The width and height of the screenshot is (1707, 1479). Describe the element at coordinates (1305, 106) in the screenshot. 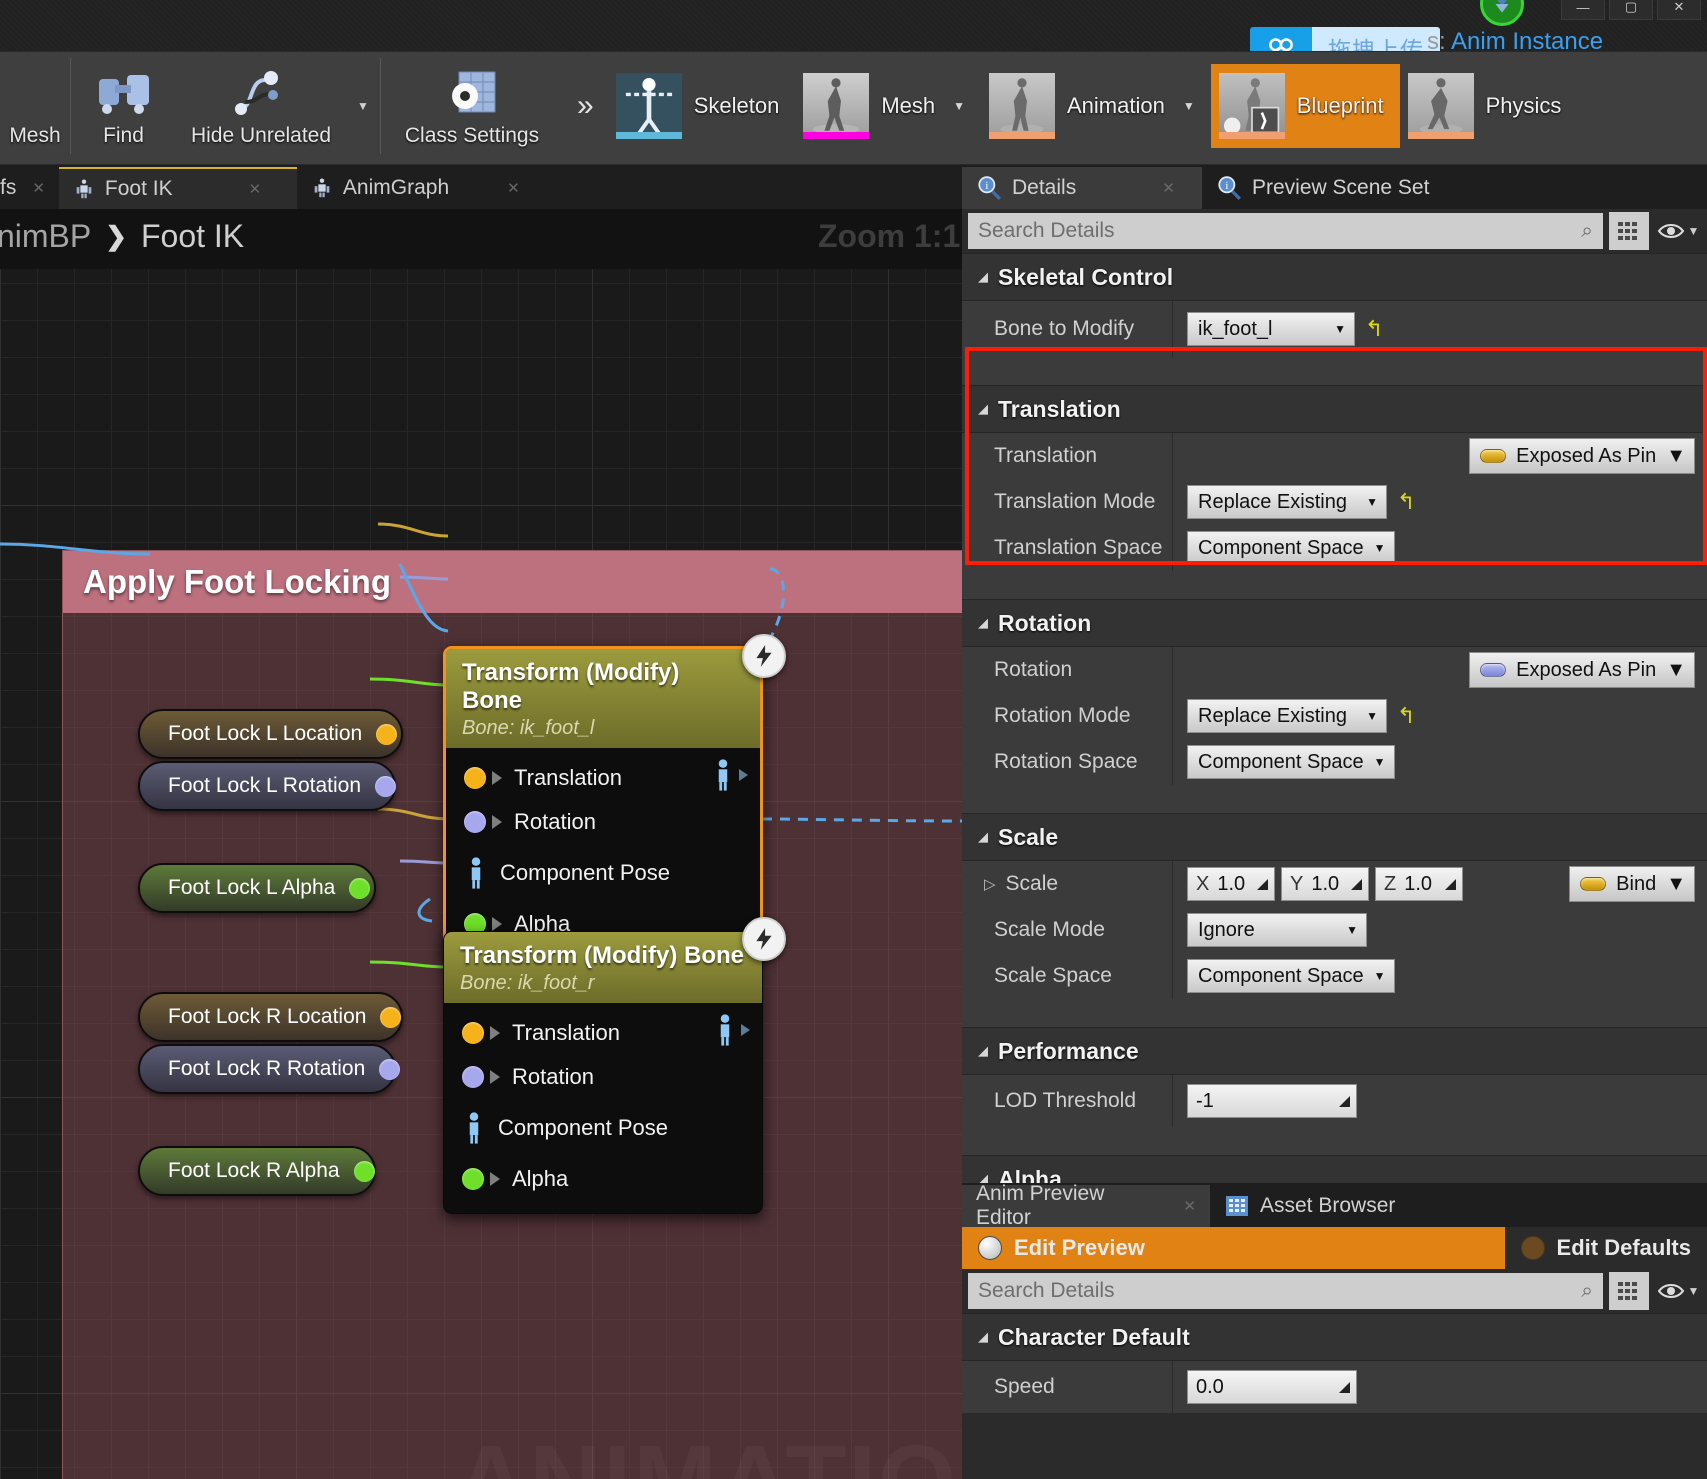

I see `mode-blueprint: Blueprint` at that location.